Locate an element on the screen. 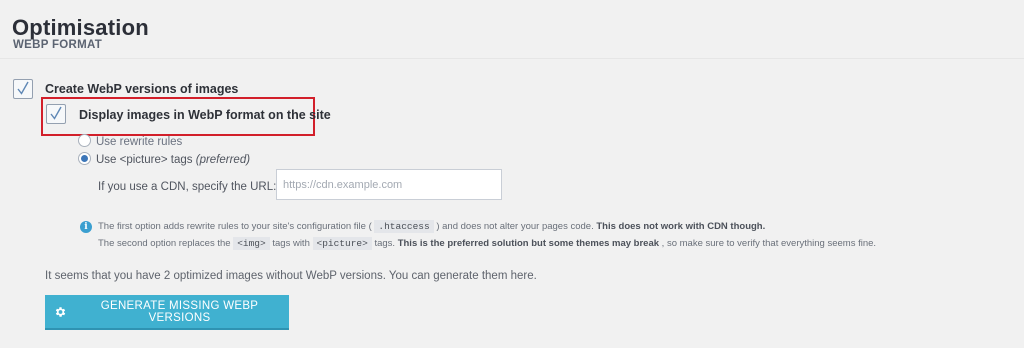 The height and width of the screenshot is (348, 1024). section-subtitle: WEBP FORMAT is located at coordinates (58, 45).